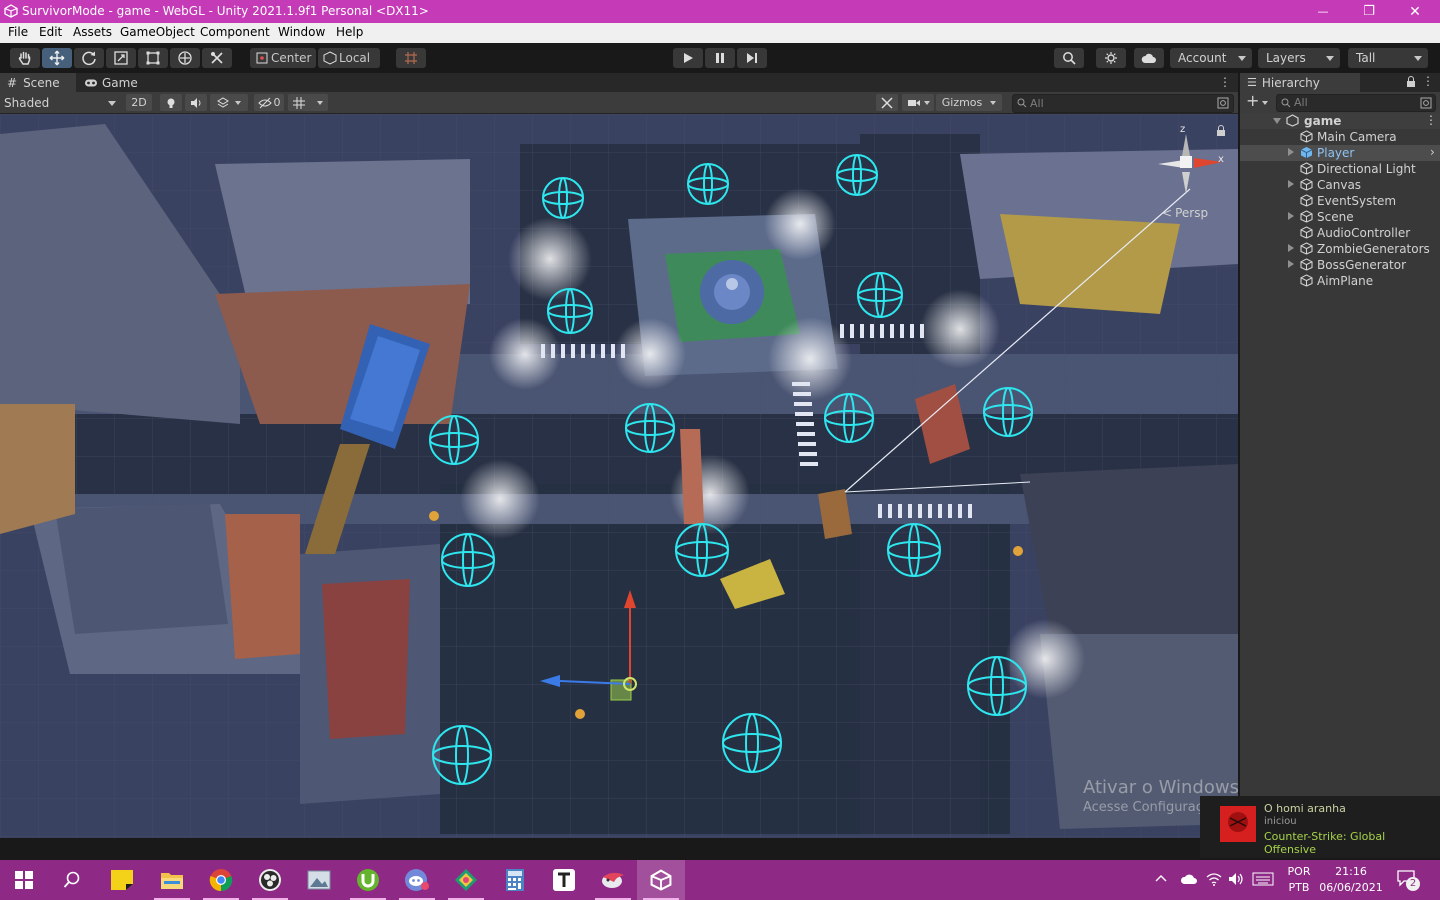 The height and width of the screenshot is (900, 1440). What do you see at coordinates (1340, 217) in the screenshot?
I see `hierarchy-row-scene: Scene` at bounding box center [1340, 217].